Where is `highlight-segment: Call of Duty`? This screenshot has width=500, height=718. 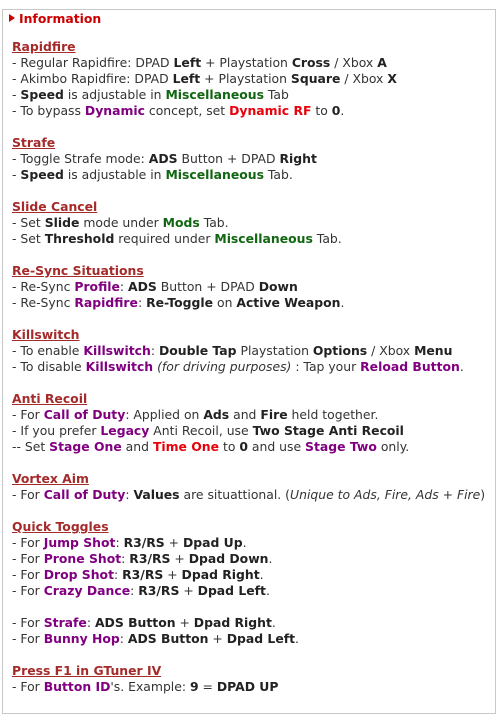
highlight-segment: Call of Duty is located at coordinates (84, 494).